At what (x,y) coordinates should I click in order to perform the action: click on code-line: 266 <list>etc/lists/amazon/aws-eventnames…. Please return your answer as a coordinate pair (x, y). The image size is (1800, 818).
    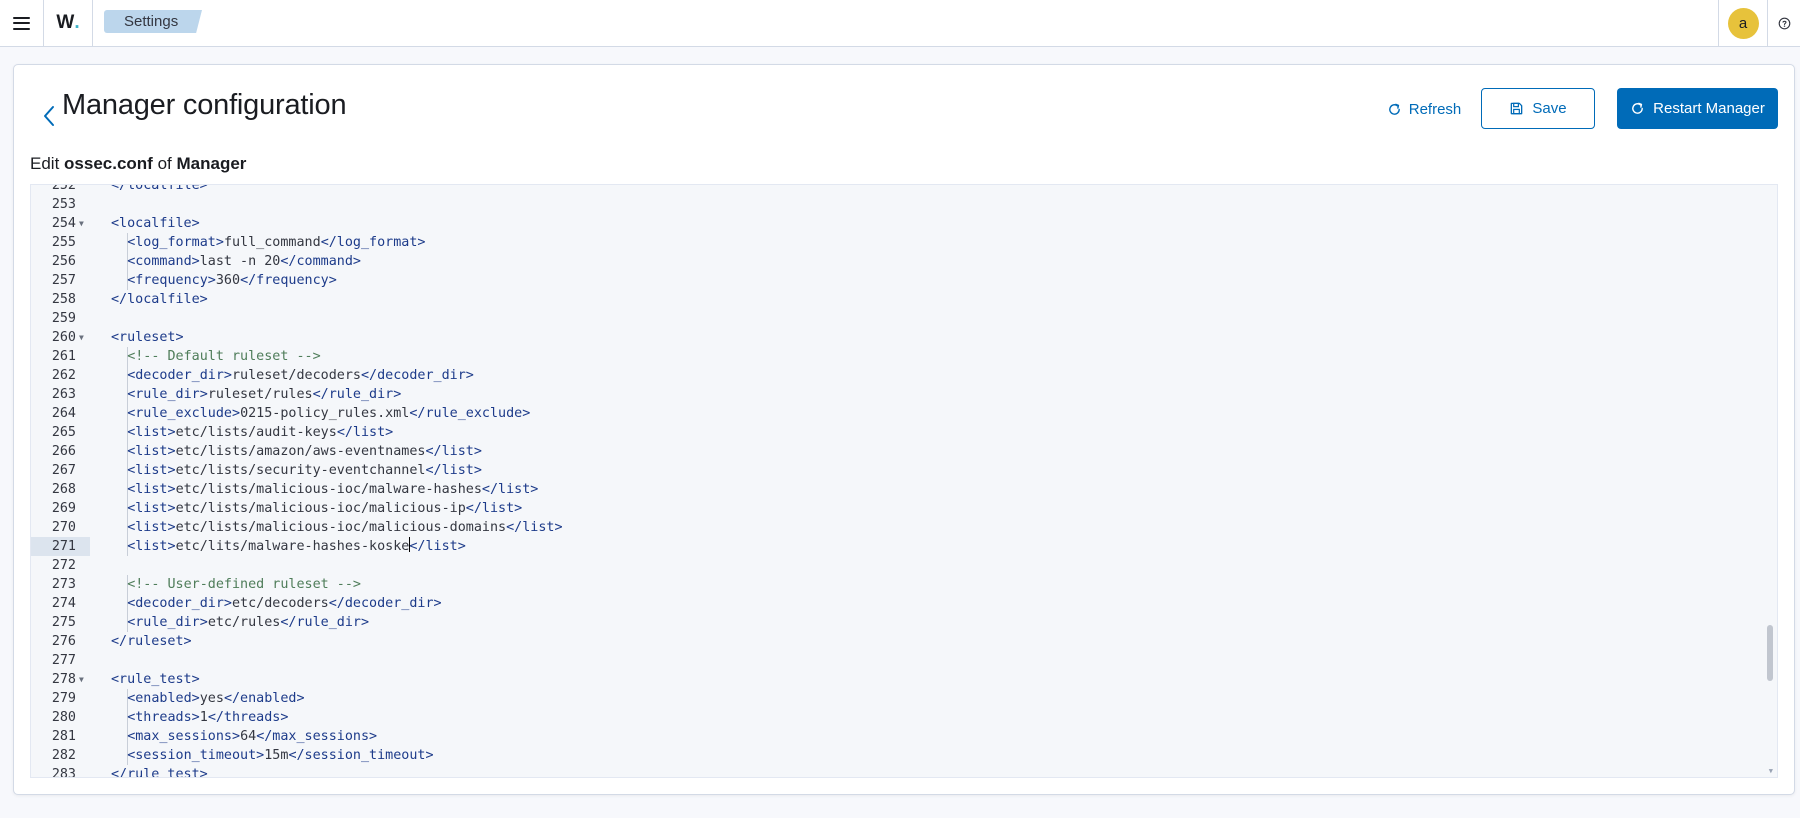
    Looking at the image, I should click on (896, 451).